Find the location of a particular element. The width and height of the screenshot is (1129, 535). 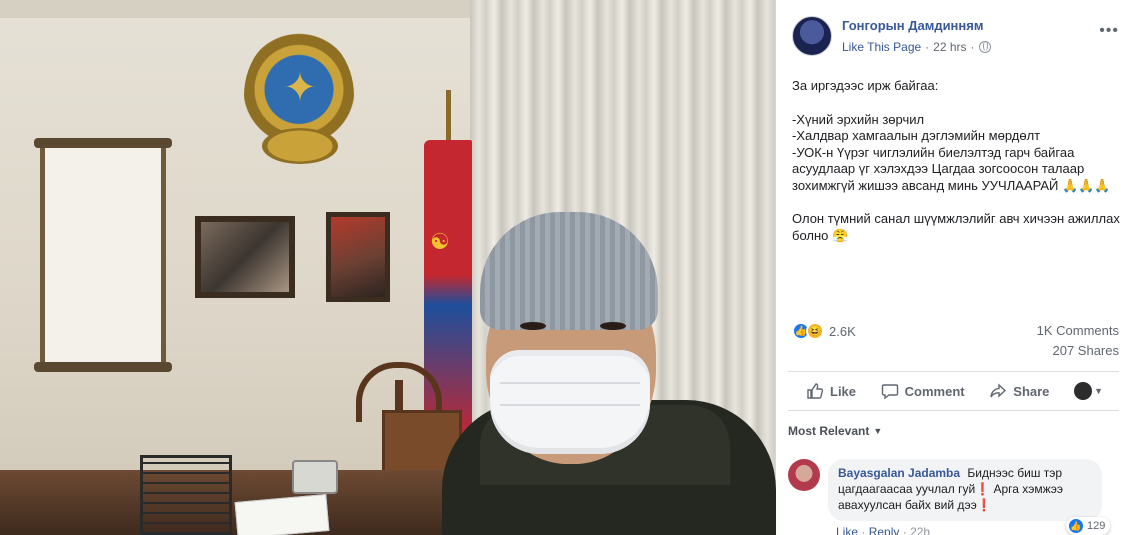

user-avatar is located at coordinates (1083, 391).